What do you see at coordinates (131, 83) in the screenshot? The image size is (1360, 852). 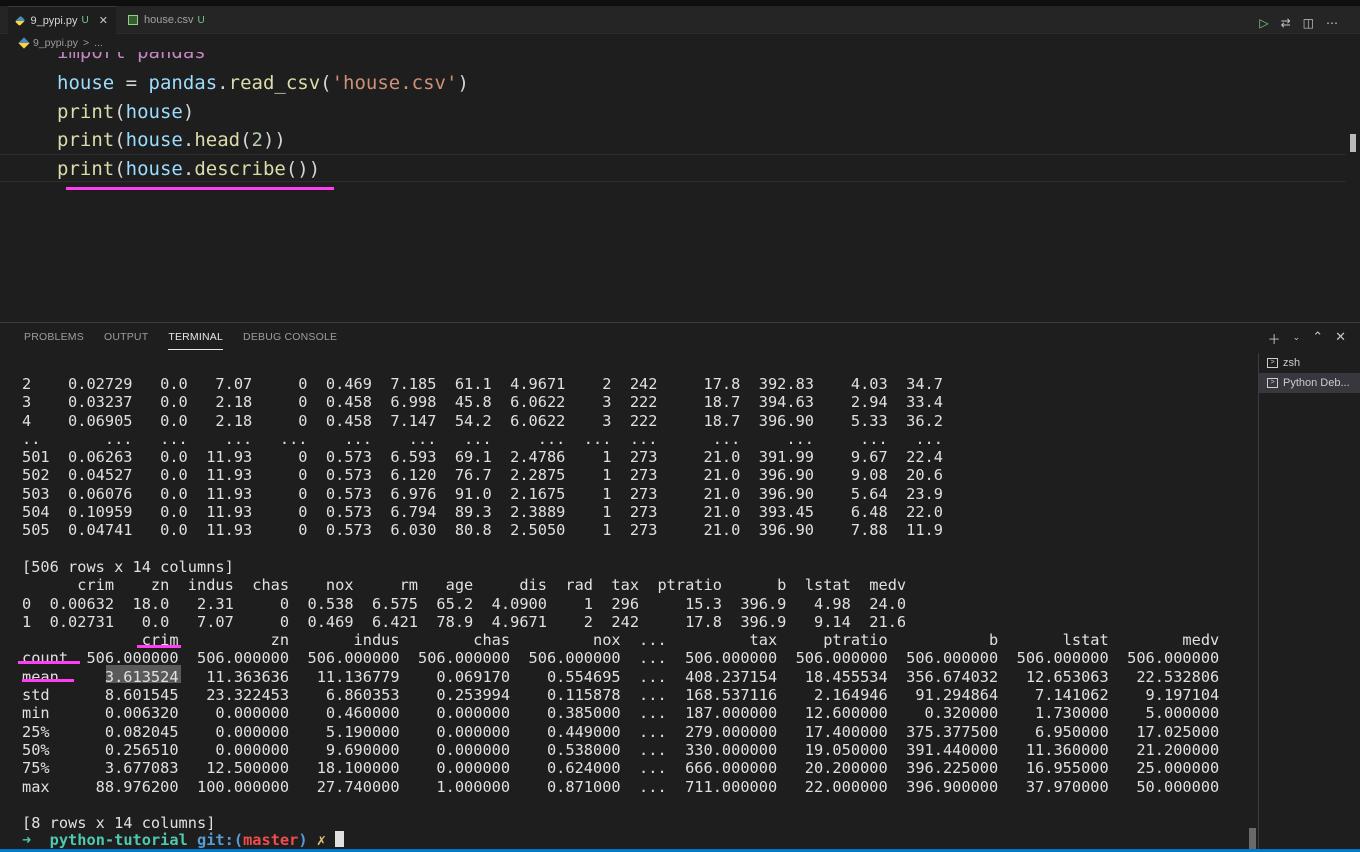 I see `code-token: =` at bounding box center [131, 83].